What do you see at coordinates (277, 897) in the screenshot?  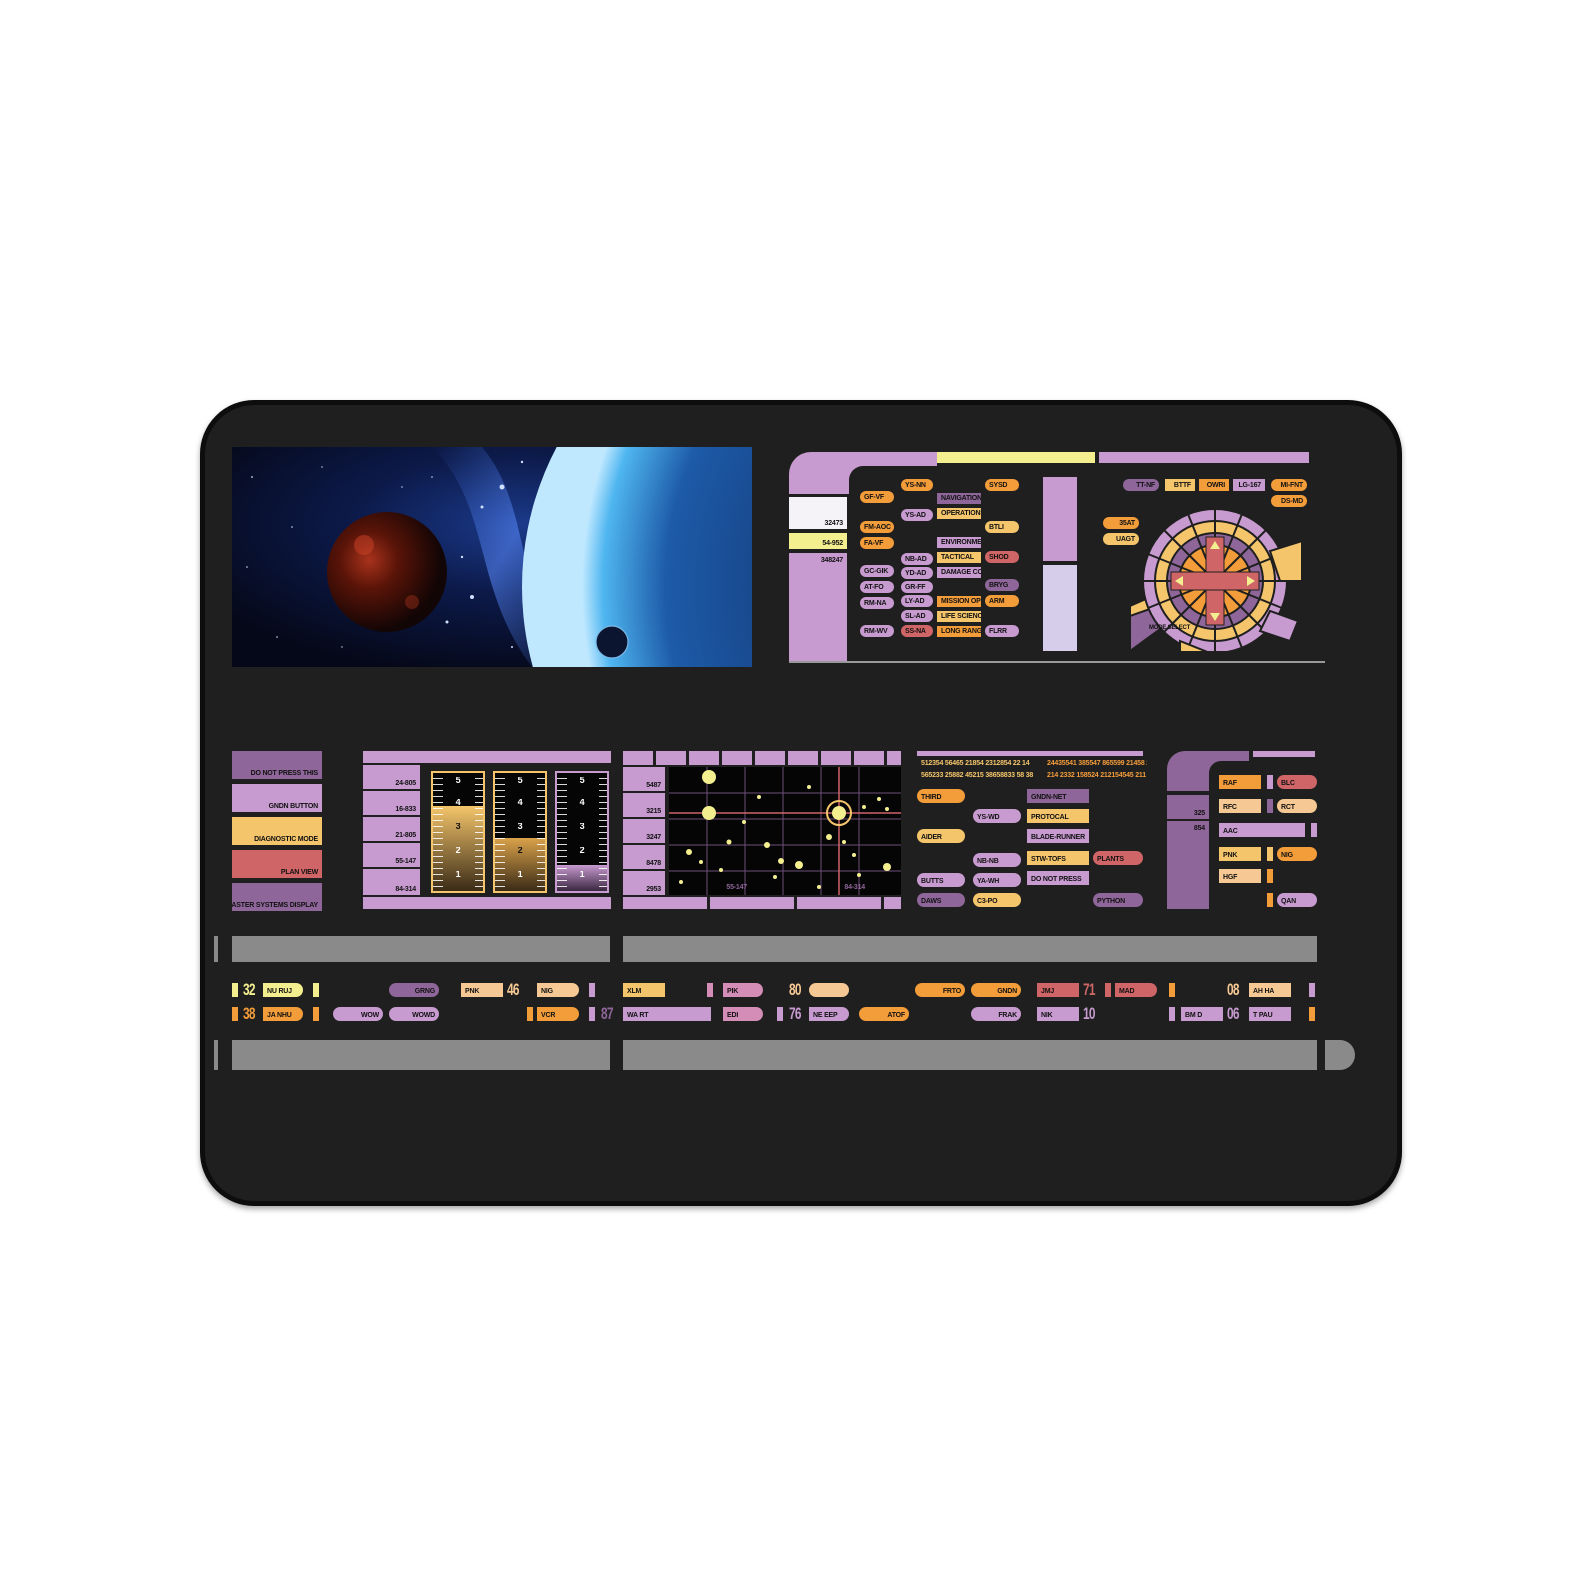 I see `btn-master-systems: MASTER SYSTEMS DISPLAY` at bounding box center [277, 897].